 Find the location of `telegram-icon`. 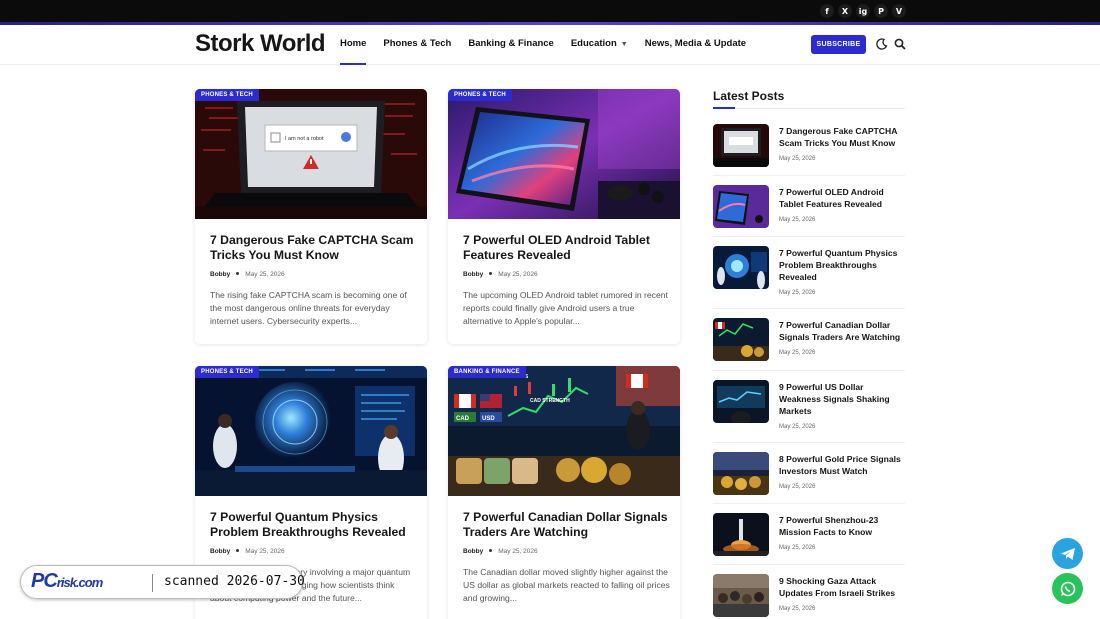

telegram-icon is located at coordinates (1067, 553).